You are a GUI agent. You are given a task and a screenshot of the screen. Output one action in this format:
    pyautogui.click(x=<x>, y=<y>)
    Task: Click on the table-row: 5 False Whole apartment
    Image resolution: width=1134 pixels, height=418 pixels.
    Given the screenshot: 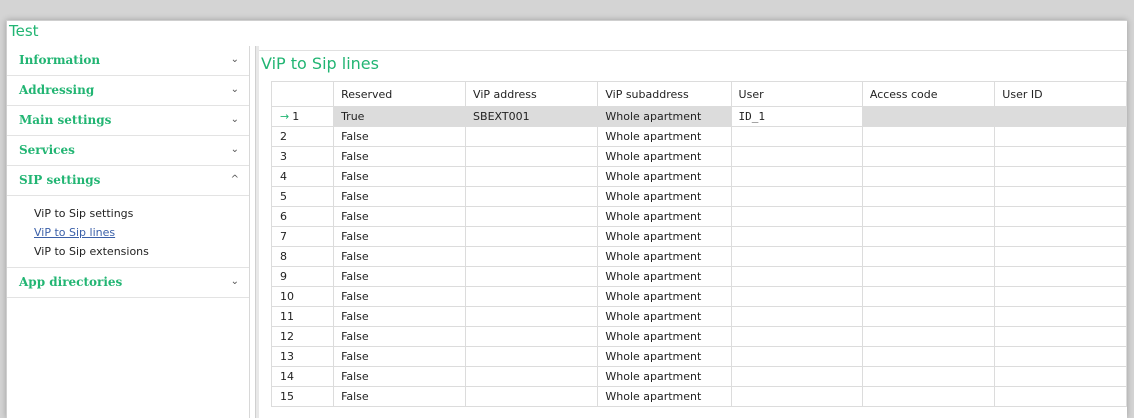 What is the action you would take?
    pyautogui.click(x=698, y=196)
    